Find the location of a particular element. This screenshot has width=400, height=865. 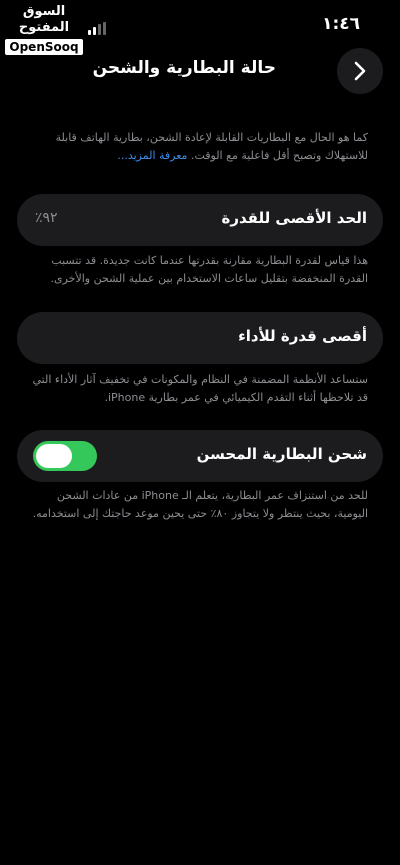

page-title: حالة البطارية والشحن is located at coordinates (184, 68).